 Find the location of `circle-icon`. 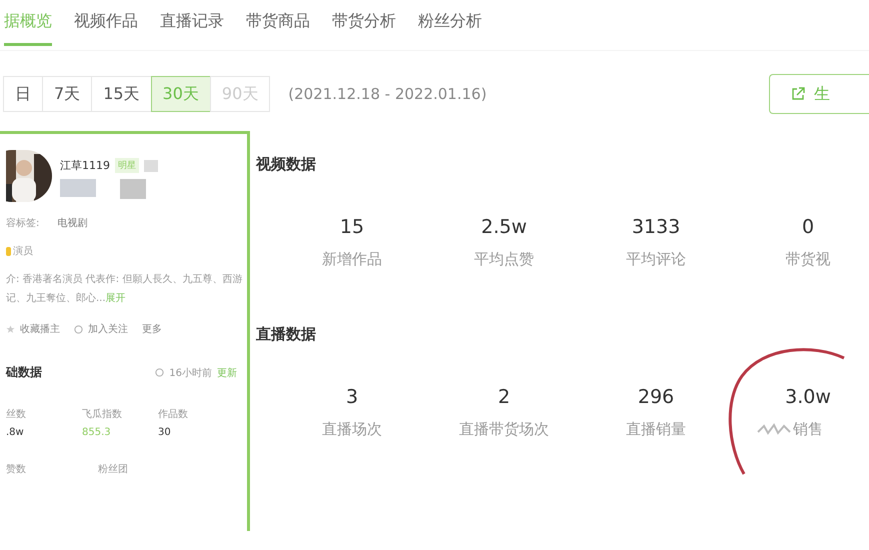

circle-icon is located at coordinates (78, 329).